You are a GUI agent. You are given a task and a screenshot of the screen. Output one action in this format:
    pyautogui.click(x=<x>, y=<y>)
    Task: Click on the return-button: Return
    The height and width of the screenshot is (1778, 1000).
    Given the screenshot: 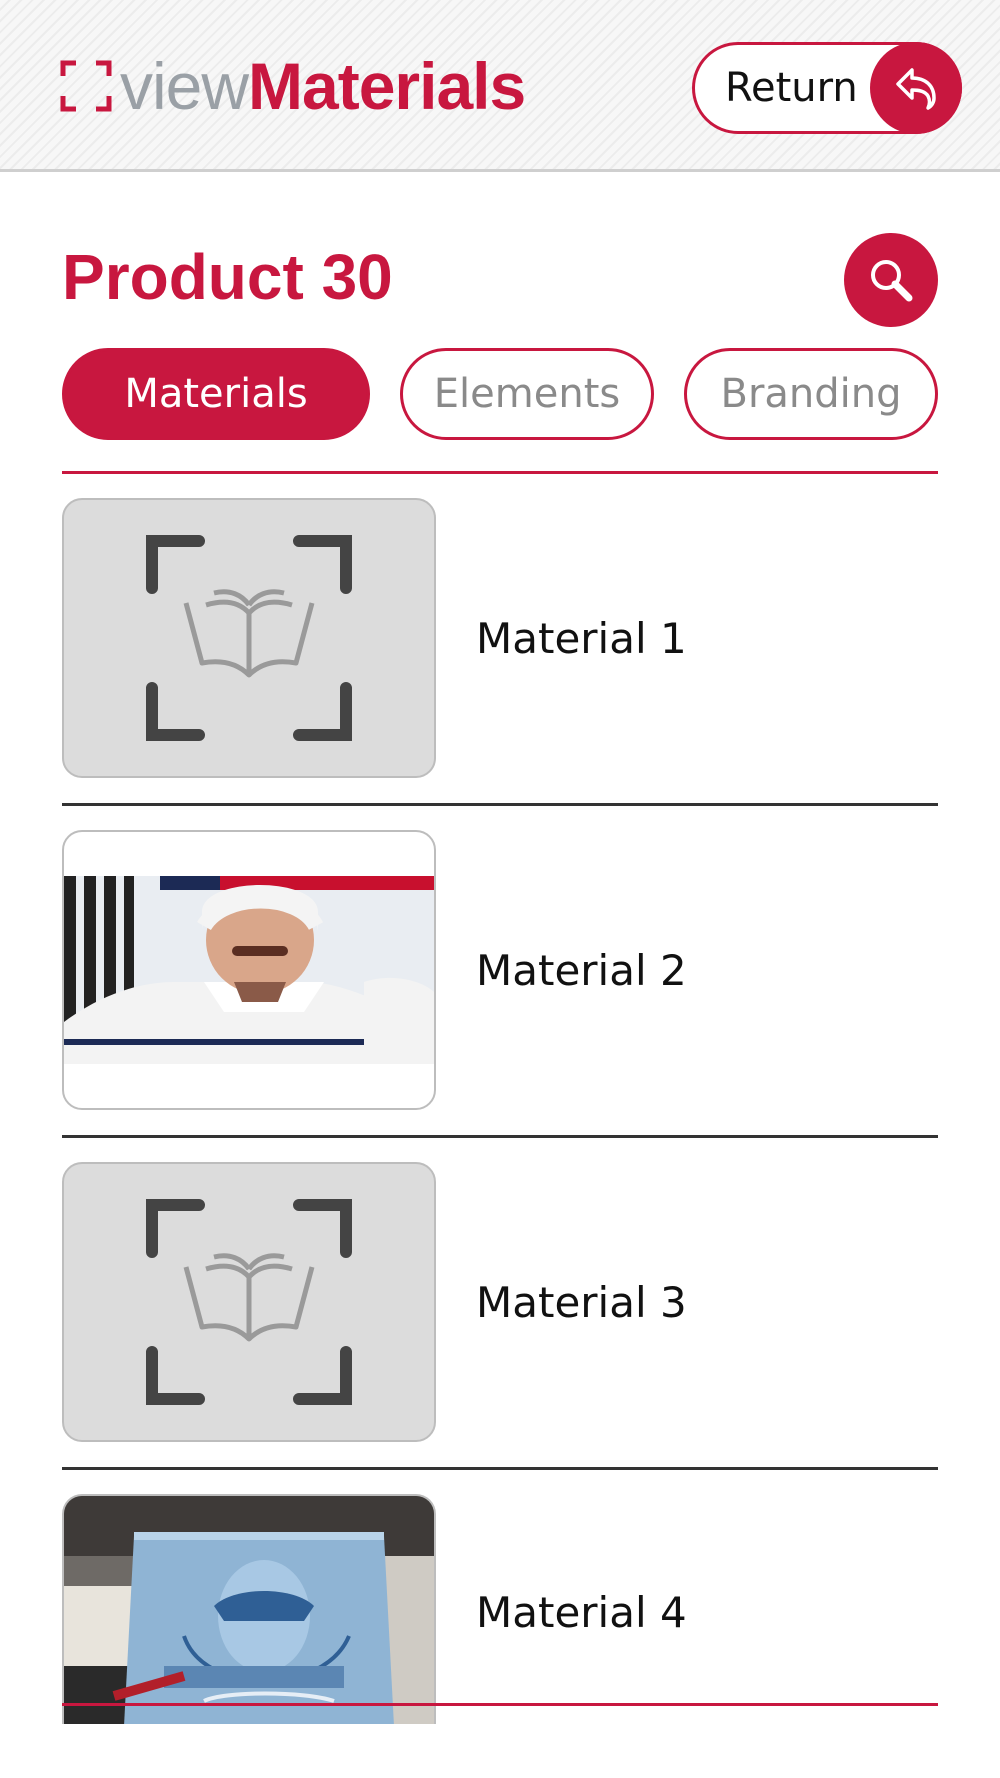 What is the action you would take?
    pyautogui.click(x=827, y=88)
    